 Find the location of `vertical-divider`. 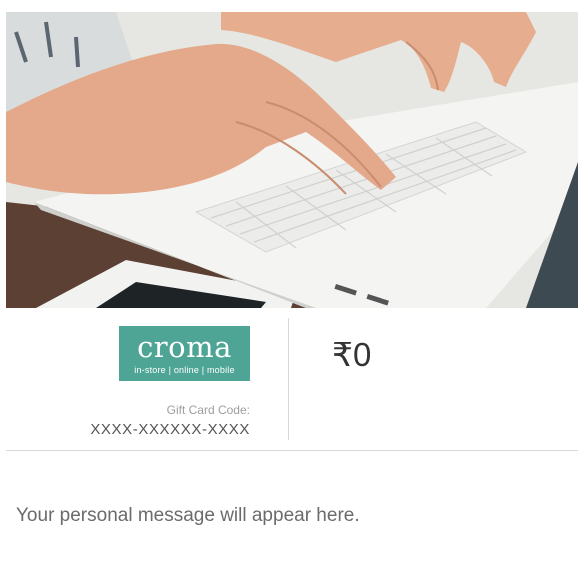

vertical-divider is located at coordinates (288, 379).